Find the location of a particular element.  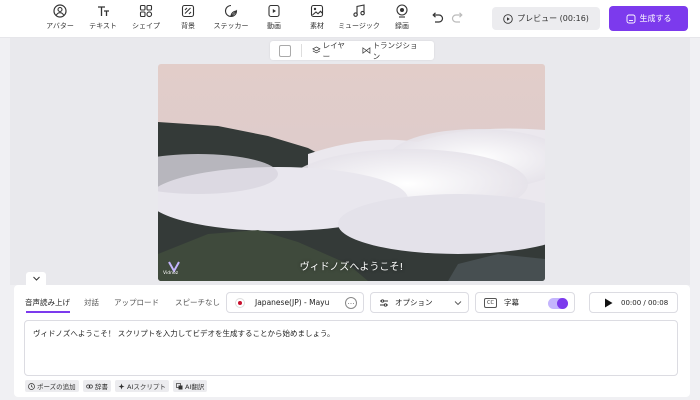

video-icon is located at coordinates (274, 11).